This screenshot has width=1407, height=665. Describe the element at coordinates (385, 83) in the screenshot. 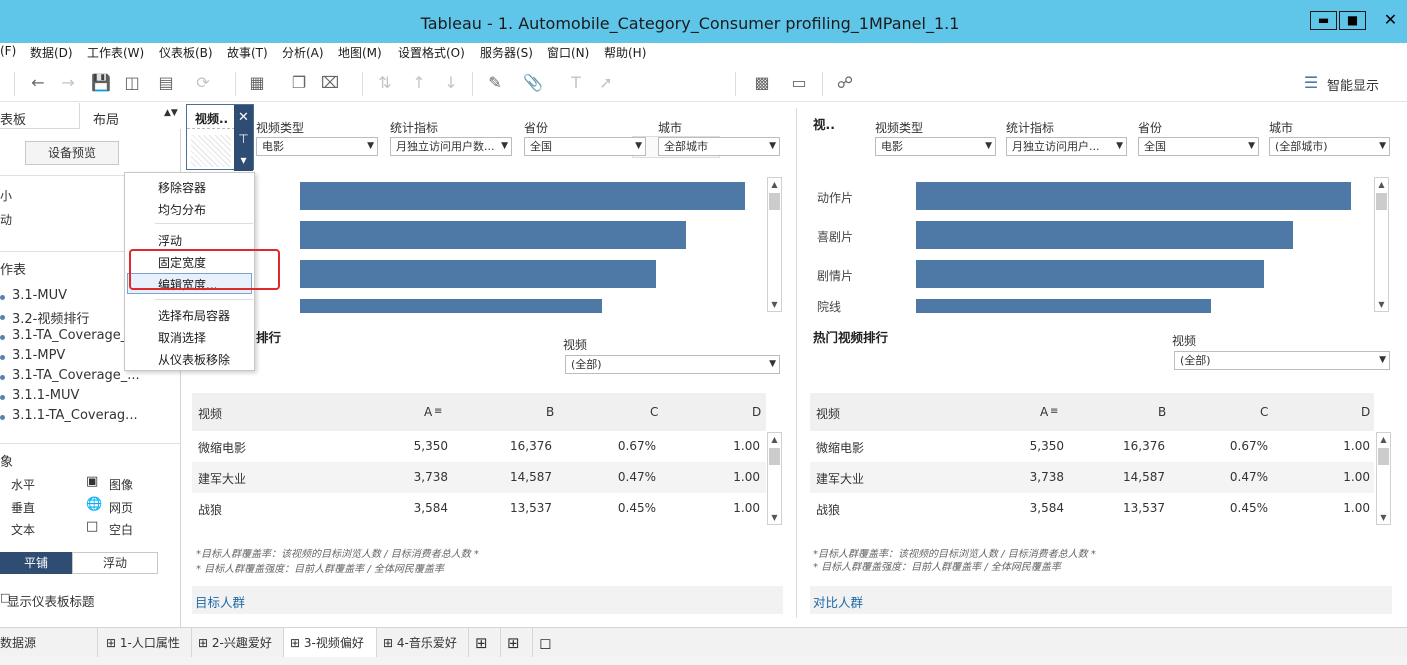

I see `swap-icon: ⇅` at that location.